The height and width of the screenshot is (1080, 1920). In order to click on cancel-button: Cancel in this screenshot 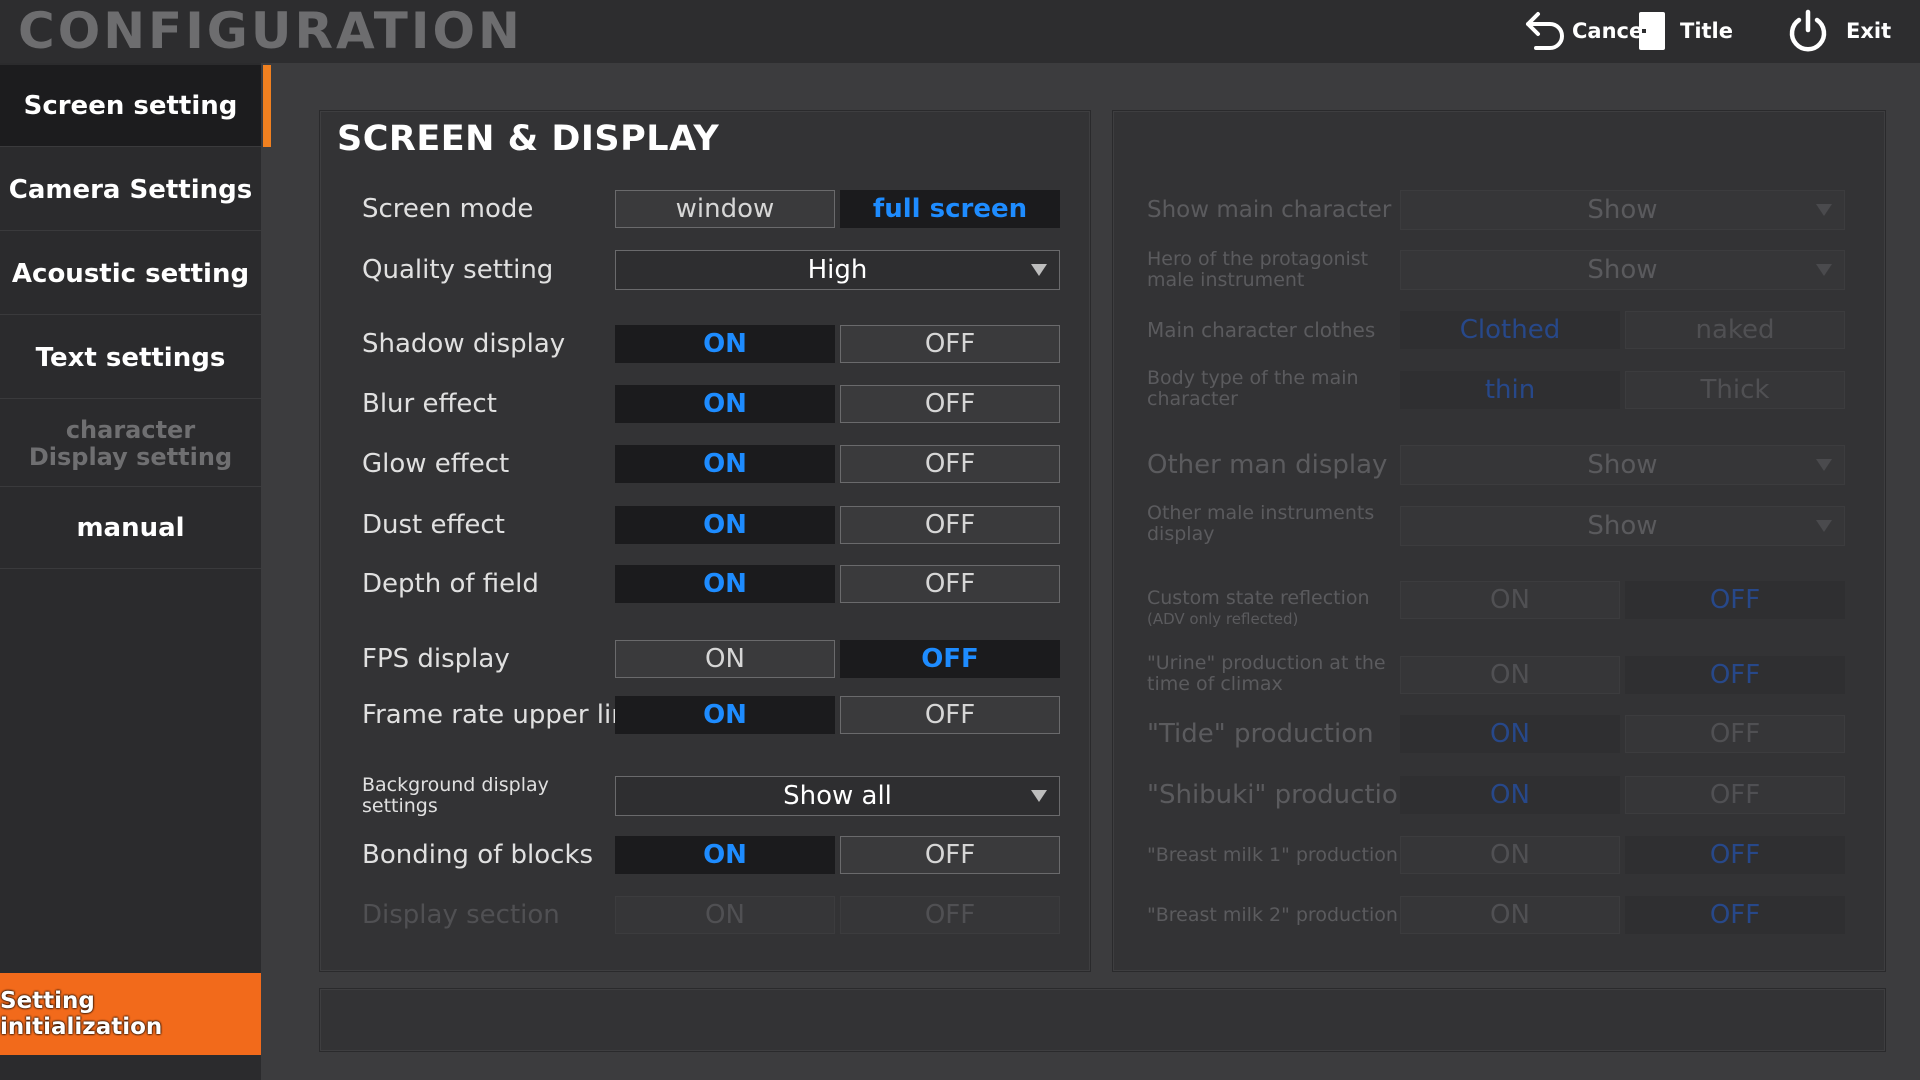, I will do `click(1586, 31)`.